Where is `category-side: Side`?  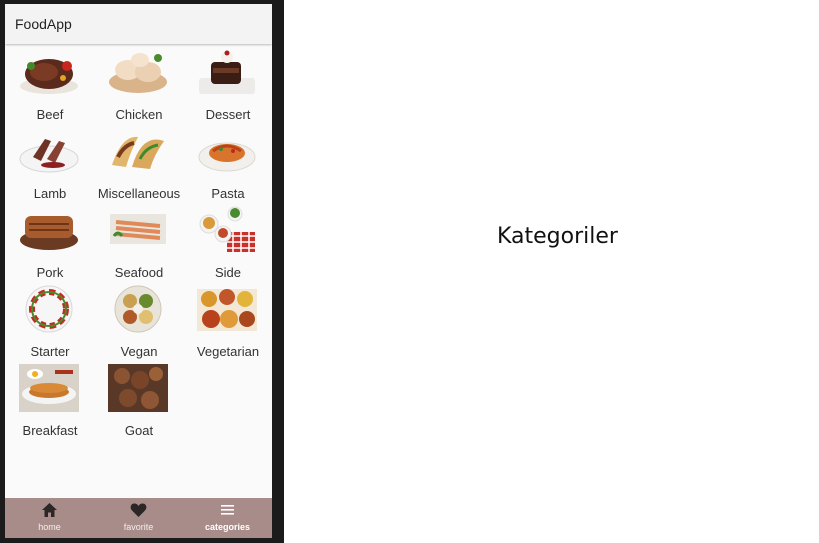 category-side: Side is located at coordinates (227, 243).